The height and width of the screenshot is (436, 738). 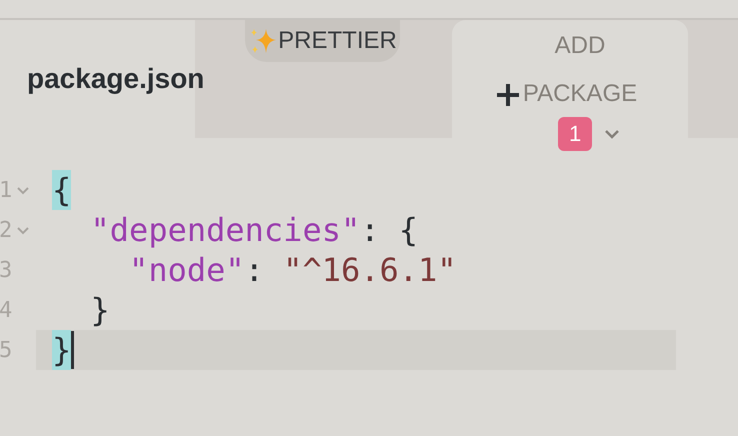 I want to click on file-title: package.json, so click(x=115, y=79).